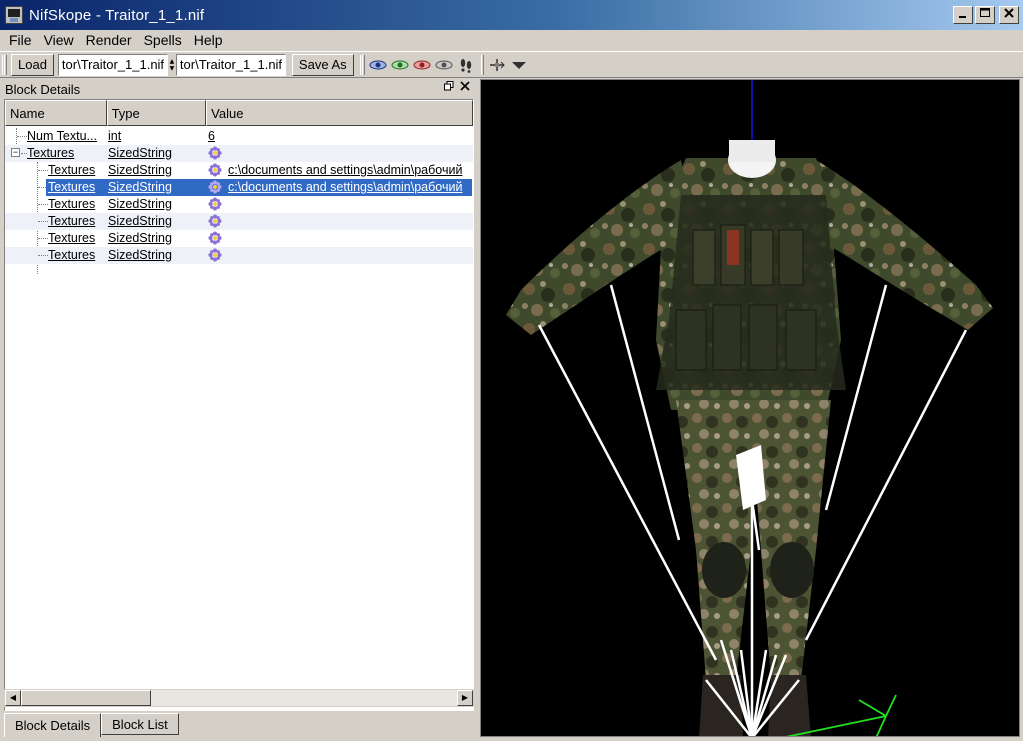  I want to click on maximize-button, so click(985, 15).